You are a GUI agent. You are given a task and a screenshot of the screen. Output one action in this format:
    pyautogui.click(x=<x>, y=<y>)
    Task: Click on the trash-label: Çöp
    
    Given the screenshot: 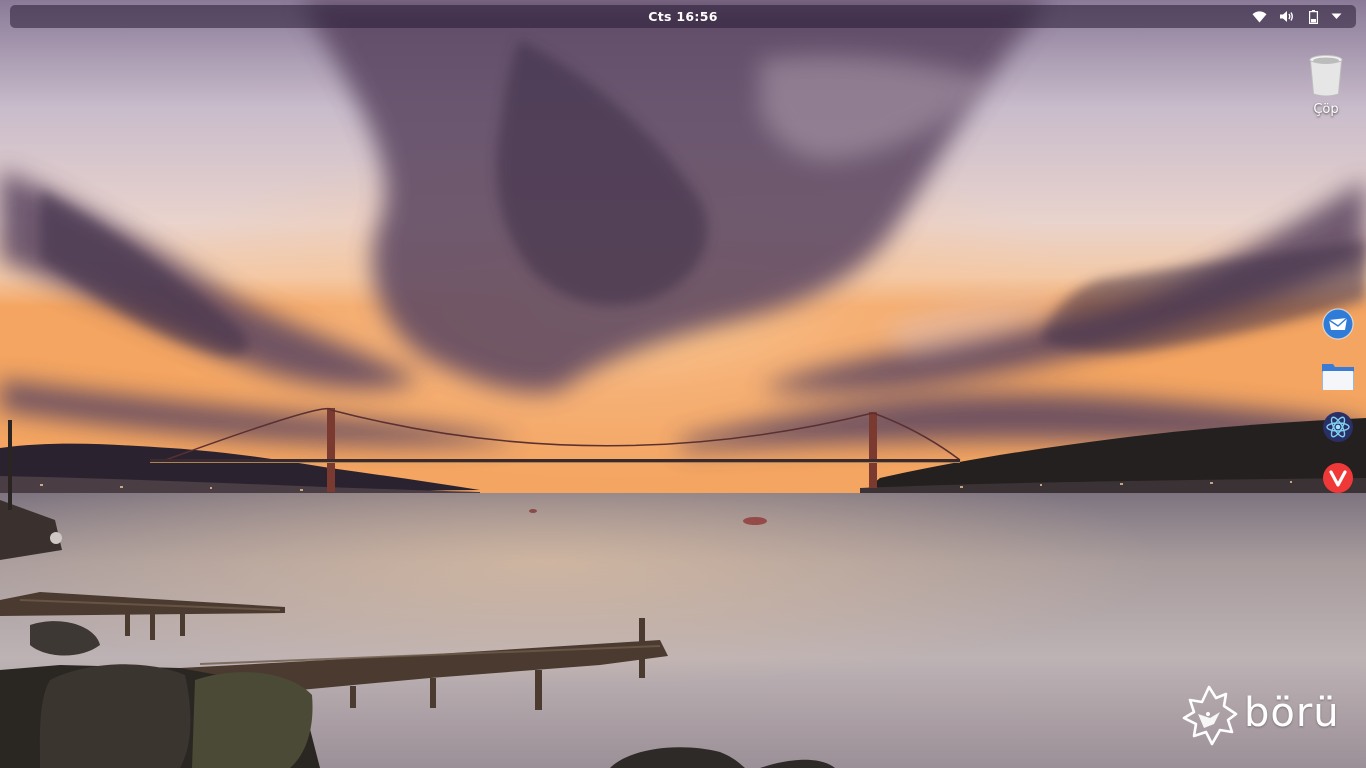 What is the action you would take?
    pyautogui.click(x=1326, y=109)
    